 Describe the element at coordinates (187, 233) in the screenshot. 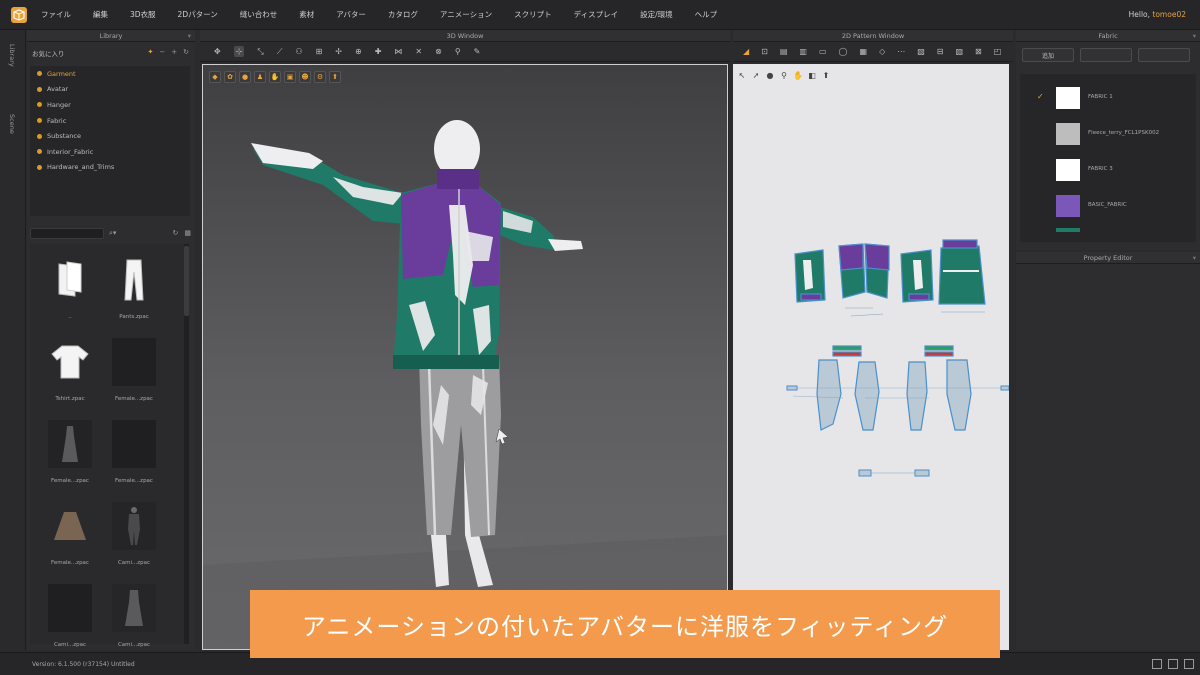

I see `grid-view-icon: ▦` at that location.